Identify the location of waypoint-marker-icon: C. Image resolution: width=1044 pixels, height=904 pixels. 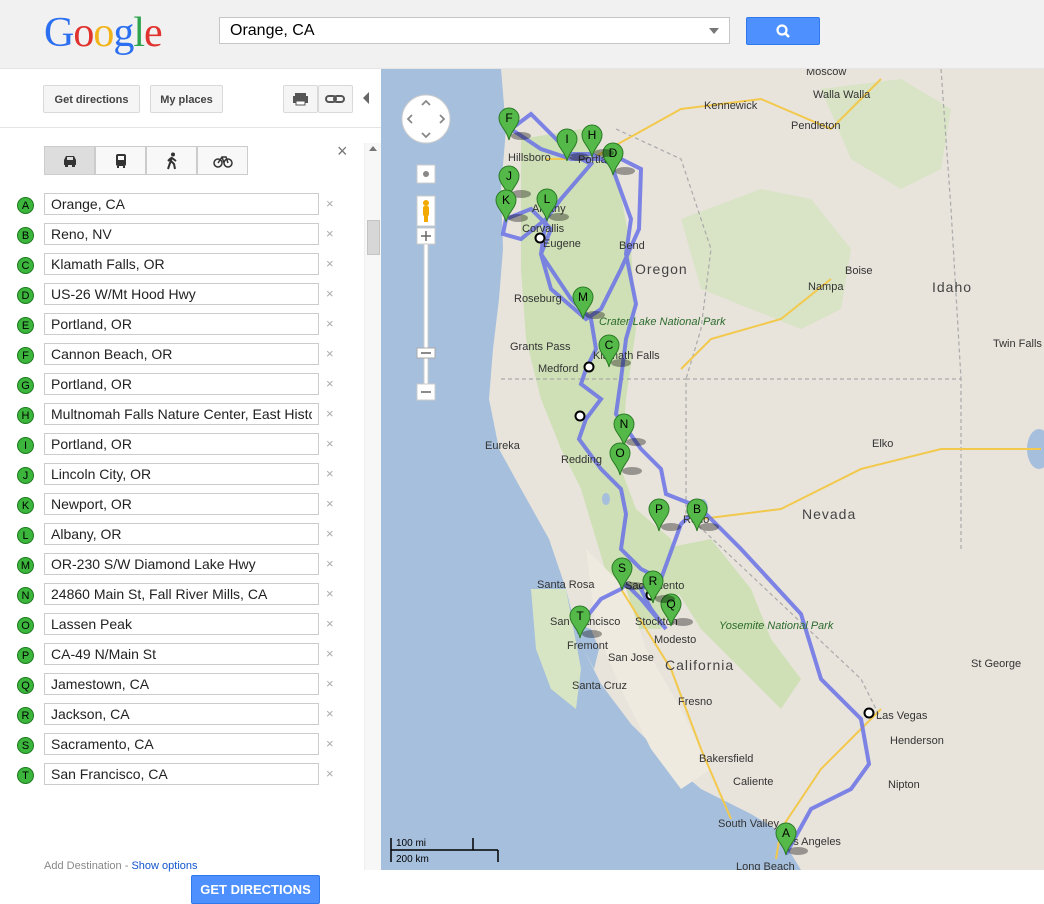
(25, 265).